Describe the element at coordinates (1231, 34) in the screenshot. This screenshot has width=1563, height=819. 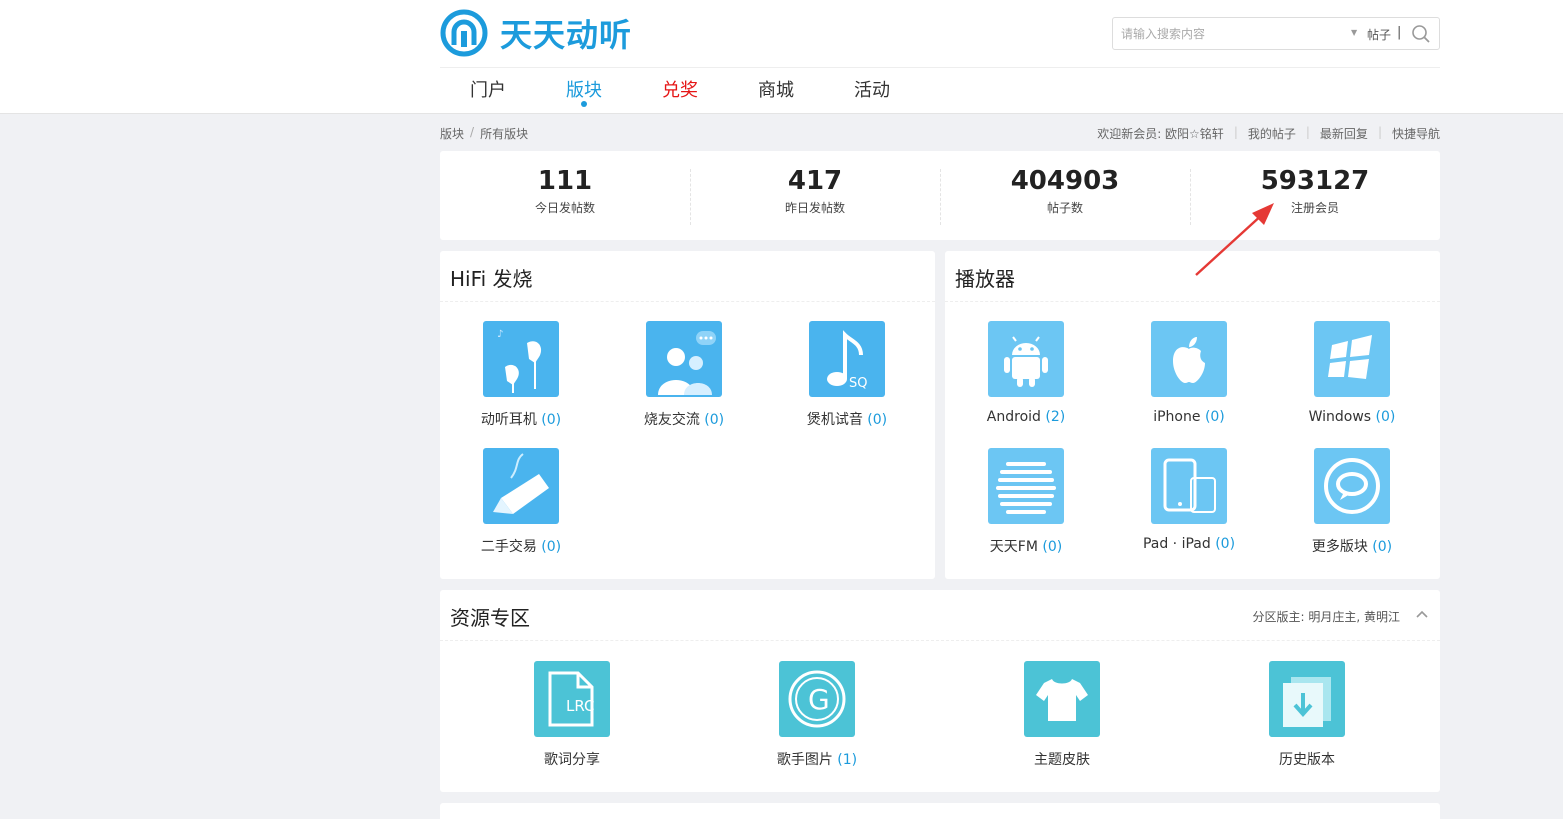
I see `search-input` at that location.